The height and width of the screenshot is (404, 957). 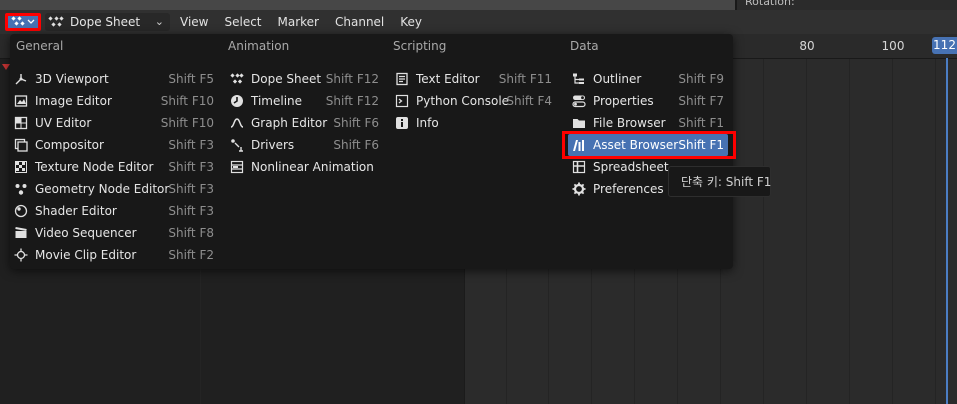 I want to click on menu-item-label: Timeline, so click(x=277, y=101).